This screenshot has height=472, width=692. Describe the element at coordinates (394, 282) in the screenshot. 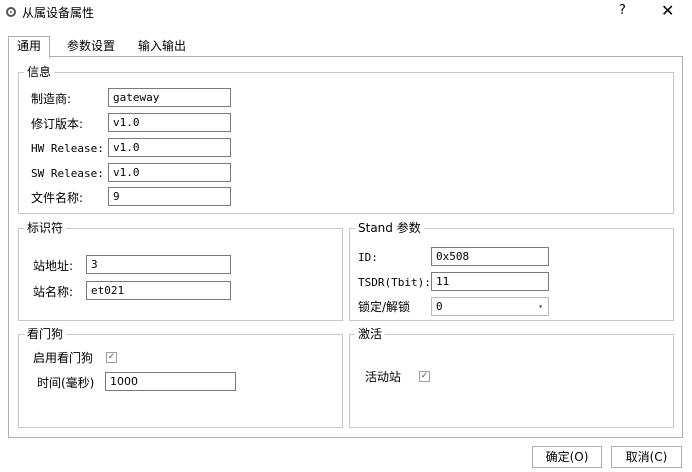

I see `tsdr-label: TSDR(Tbit):` at that location.